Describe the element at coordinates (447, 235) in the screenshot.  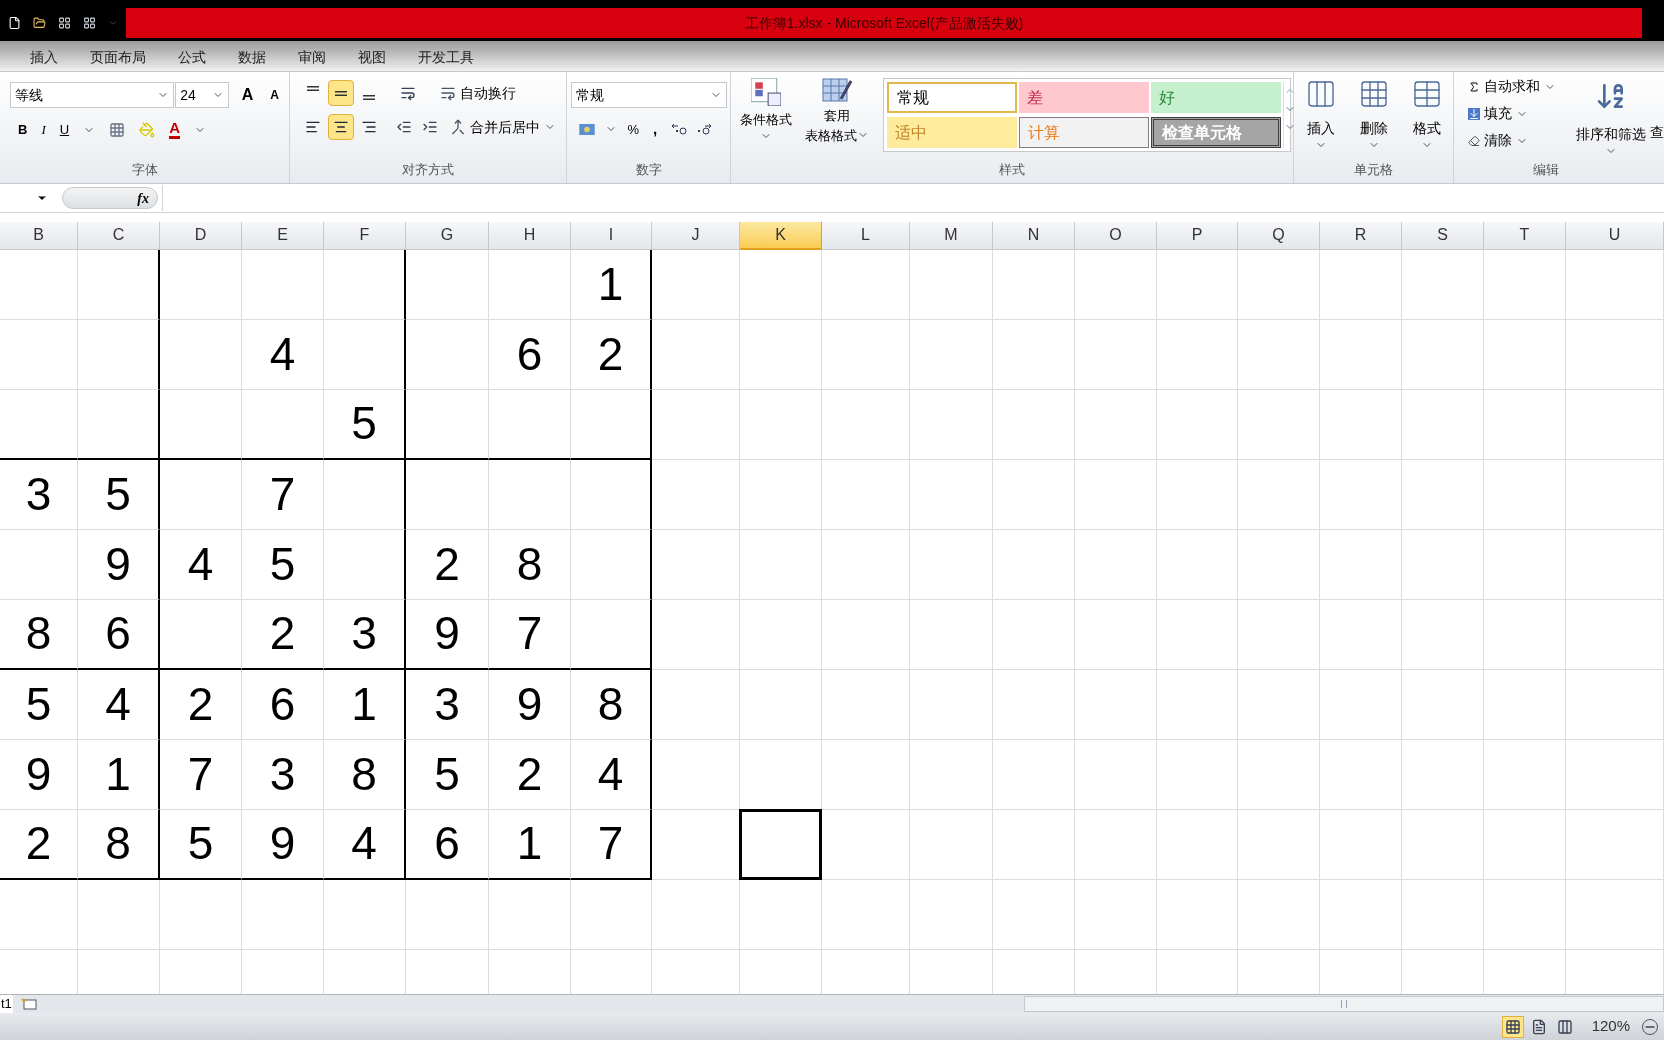
I see `column-header: G` at that location.